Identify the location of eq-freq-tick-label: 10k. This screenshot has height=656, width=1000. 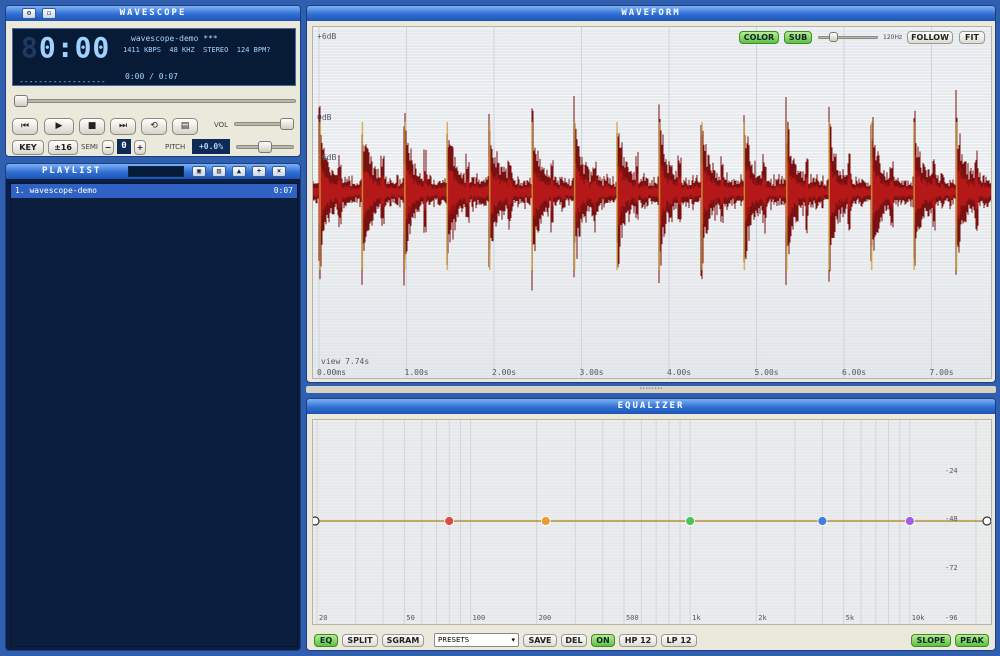
(918, 618).